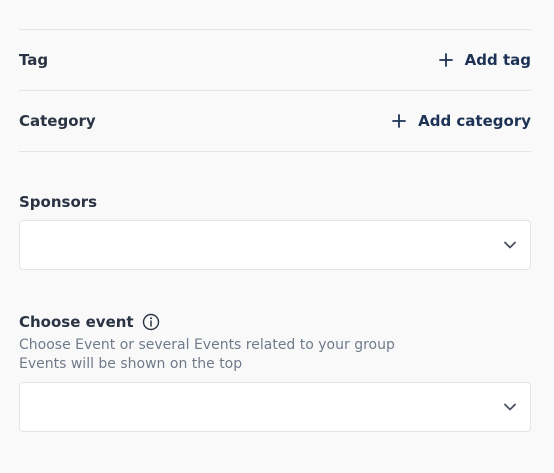 This screenshot has width=554, height=473. Describe the element at coordinates (58, 202) in the screenshot. I see `sponsors-label-text: Sponsors` at that location.